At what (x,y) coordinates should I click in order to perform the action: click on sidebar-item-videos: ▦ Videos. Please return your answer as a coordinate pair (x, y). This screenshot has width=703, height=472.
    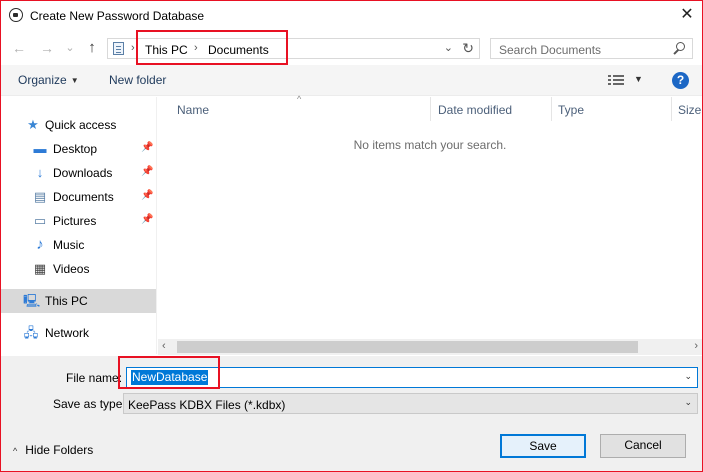
    Looking at the image, I should click on (78, 269).